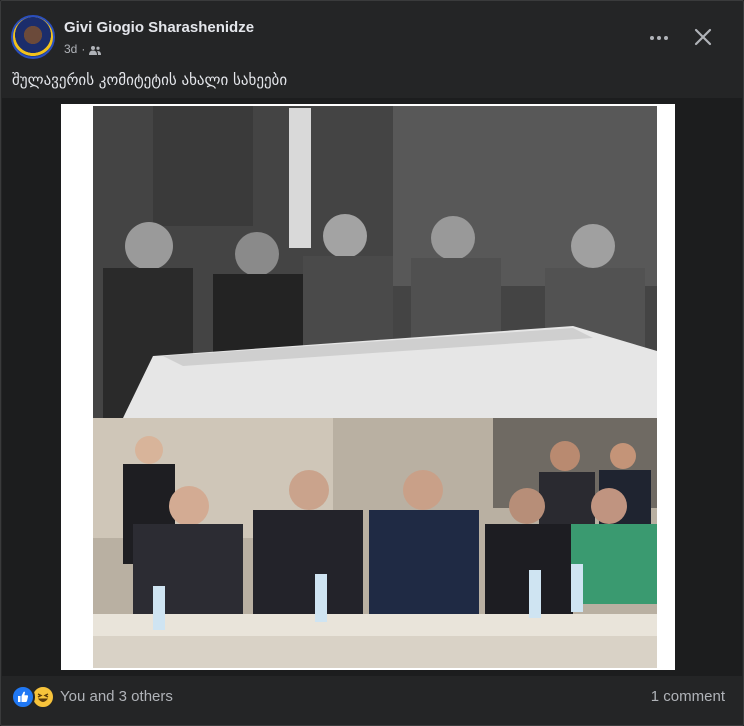 This screenshot has height=726, width=744. I want to click on post-caption: შულავერის კომიტეტის ახალი სახეები, so click(150, 80).